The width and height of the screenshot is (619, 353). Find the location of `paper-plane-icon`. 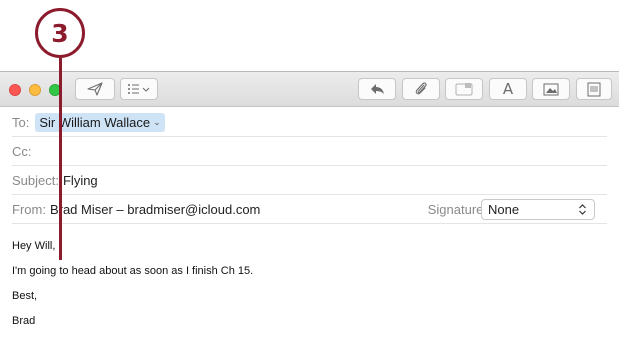

paper-plane-icon is located at coordinates (95, 89).